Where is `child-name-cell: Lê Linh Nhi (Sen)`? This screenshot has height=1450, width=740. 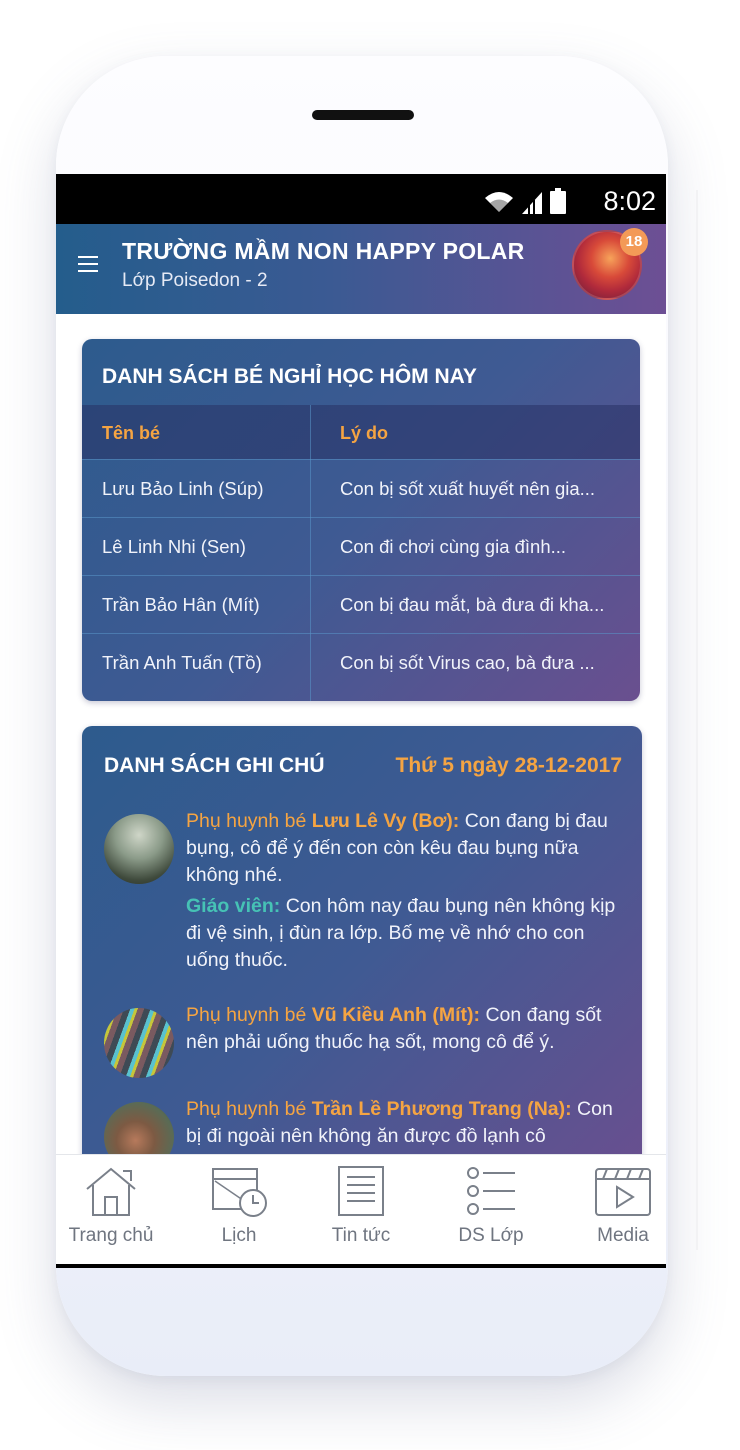
child-name-cell: Lê Linh Nhi (Sen) is located at coordinates (174, 546).